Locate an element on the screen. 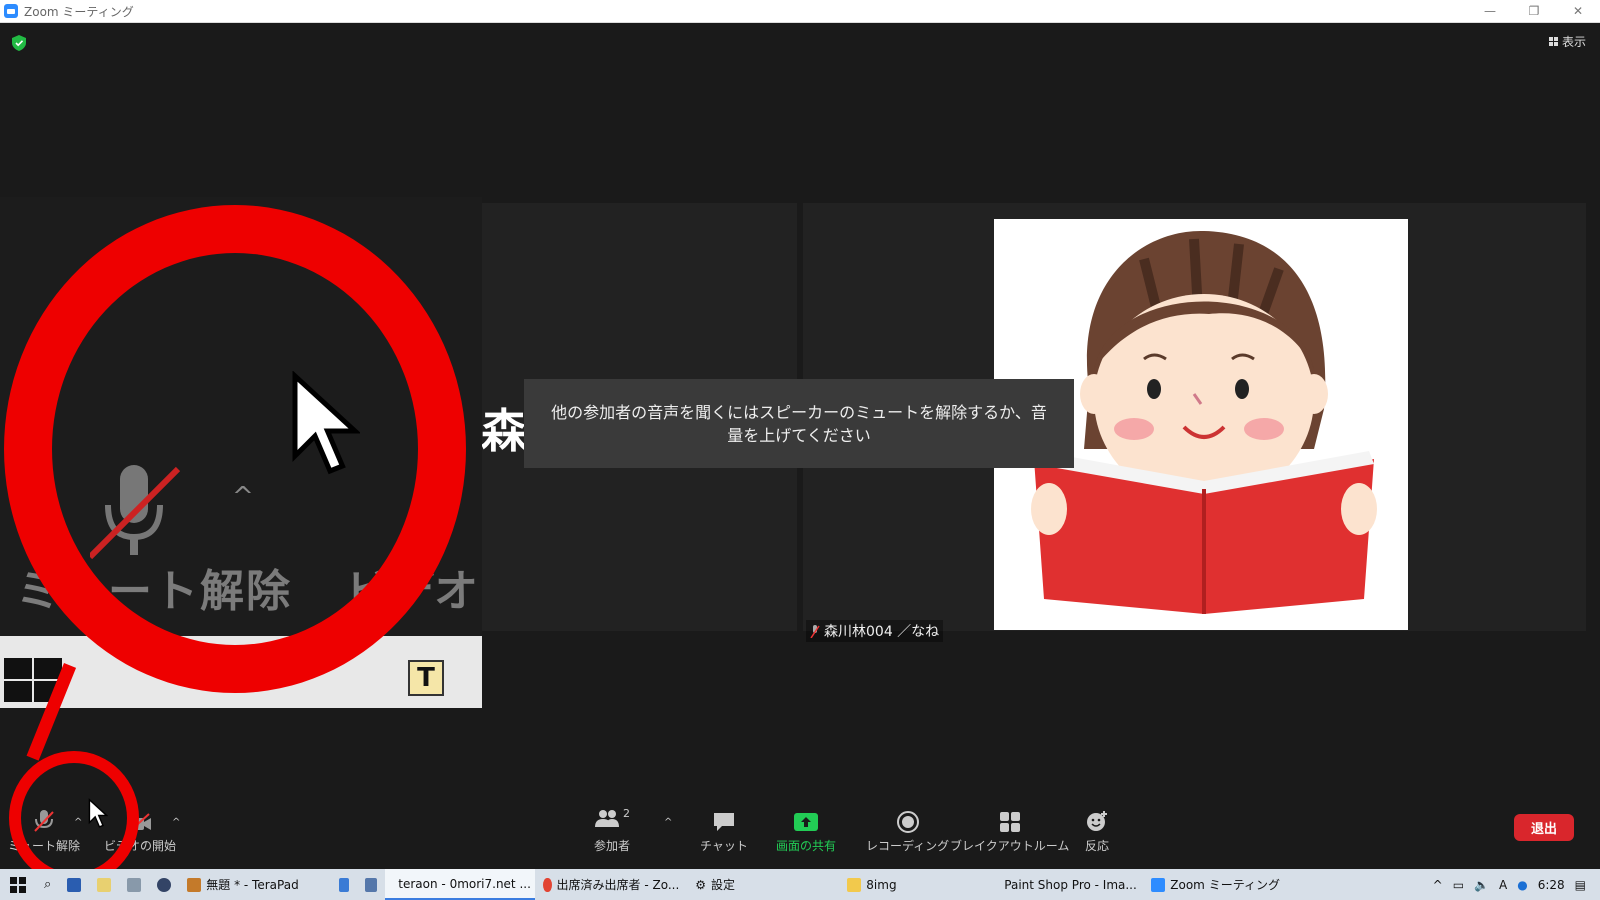  mouse-cursor-icon is located at coordinates (98, 813).